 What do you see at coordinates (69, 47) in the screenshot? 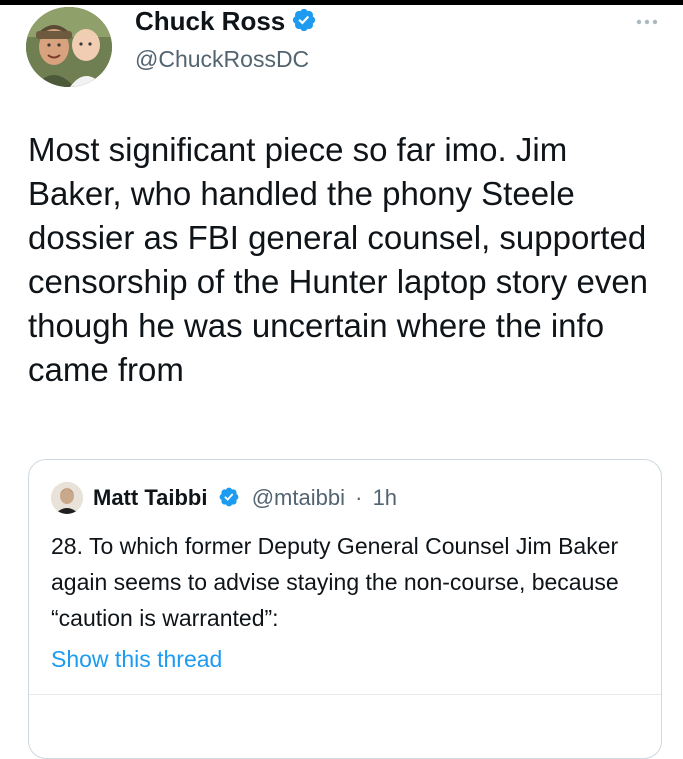
I see `author-avatar` at bounding box center [69, 47].